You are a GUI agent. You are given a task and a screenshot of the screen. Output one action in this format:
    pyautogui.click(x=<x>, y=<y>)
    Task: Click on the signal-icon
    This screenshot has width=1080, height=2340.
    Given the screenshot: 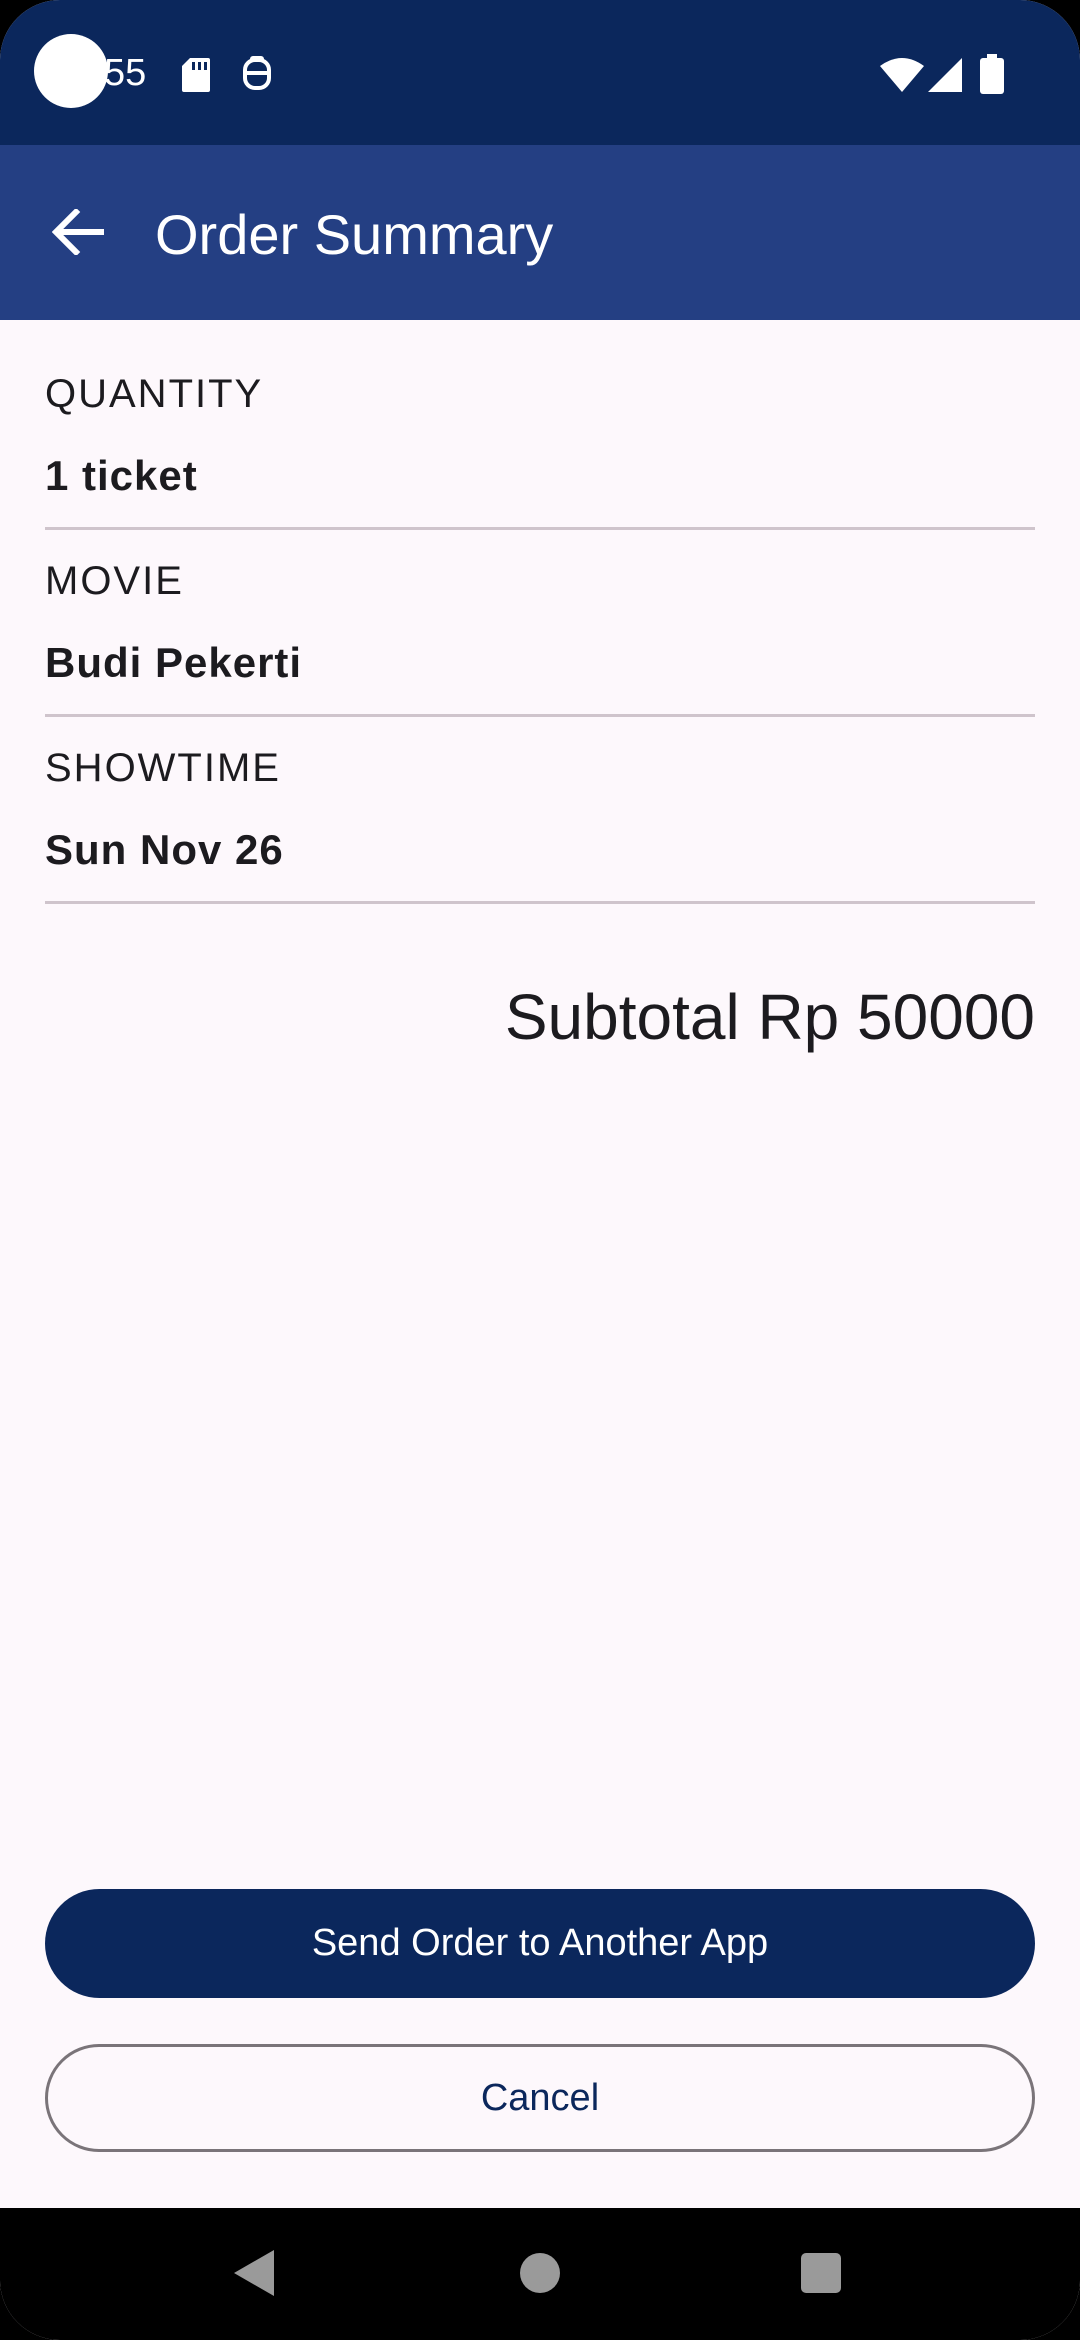 What is the action you would take?
    pyautogui.click(x=945, y=75)
    